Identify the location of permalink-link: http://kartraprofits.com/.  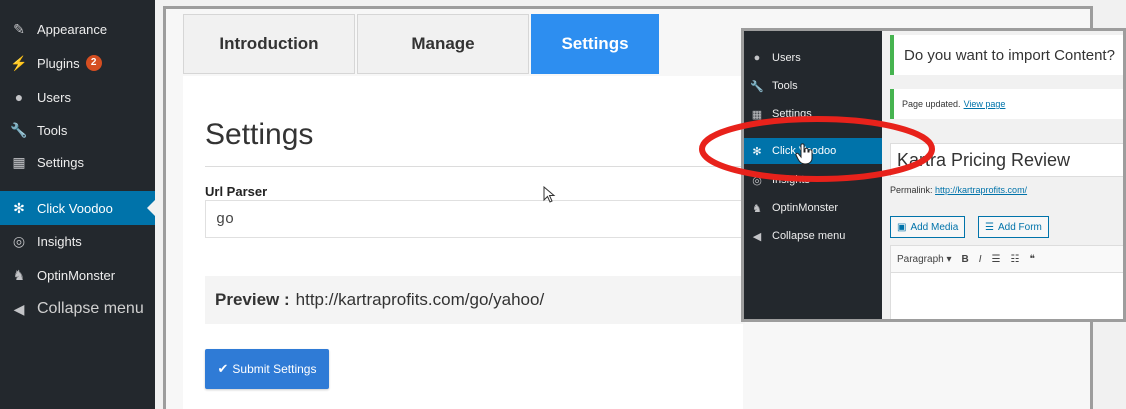
(981, 190).